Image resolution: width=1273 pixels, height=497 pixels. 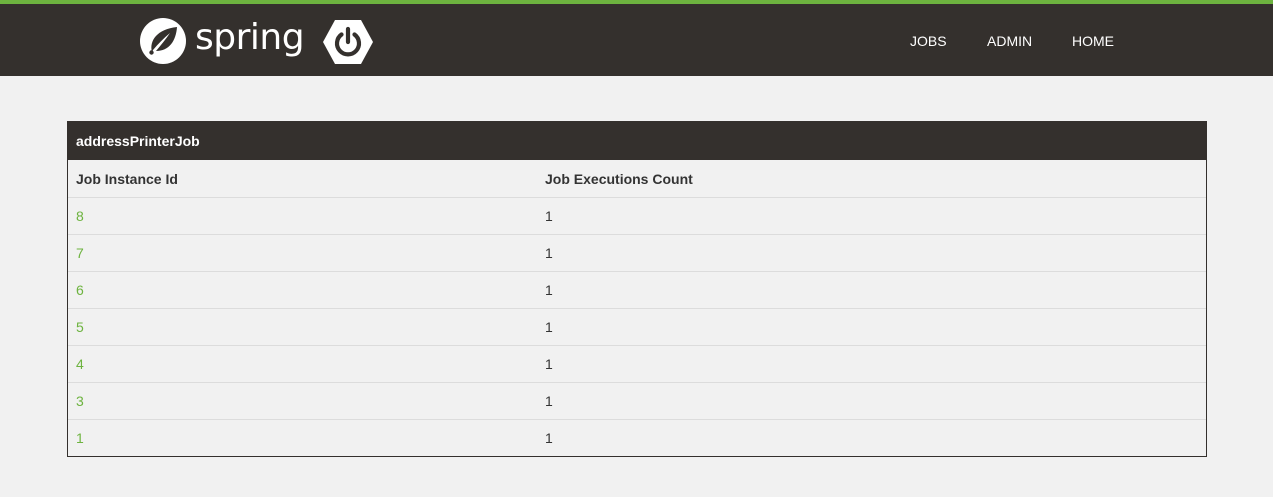 I want to click on table-row: 1 1, so click(x=637, y=437).